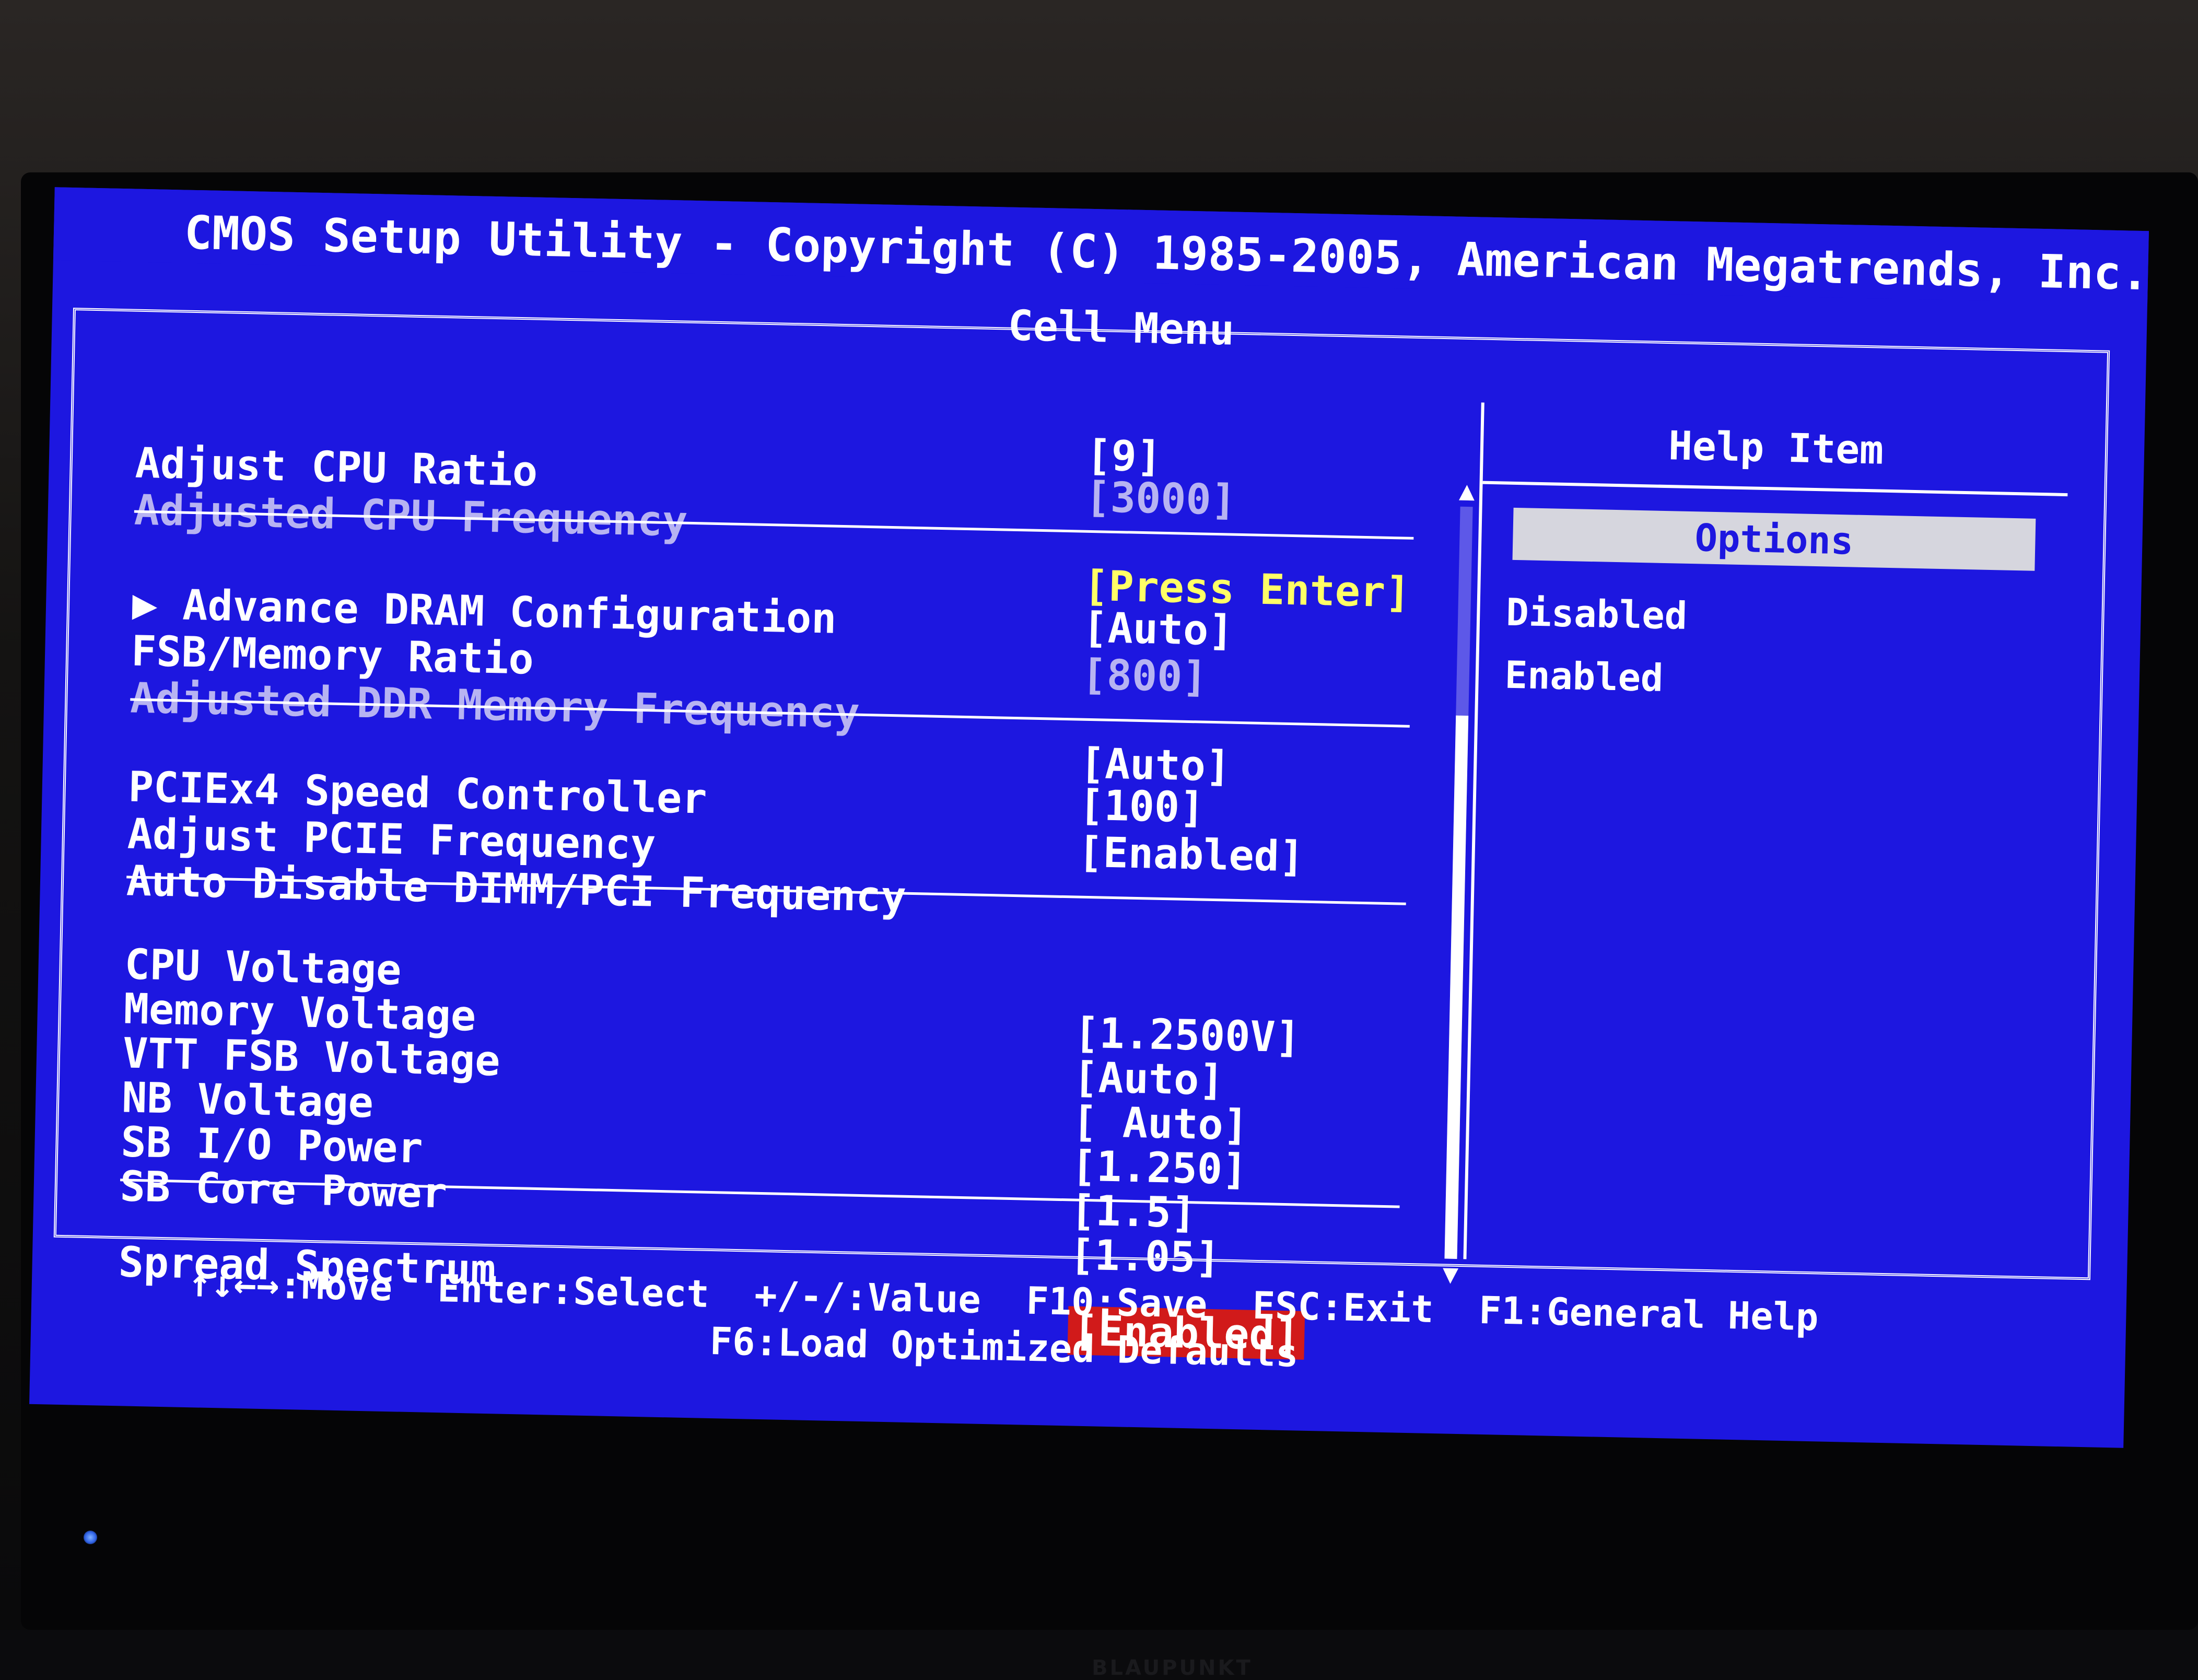 This screenshot has height=1680, width=2198. I want to click on help-divider, so click(1775, 489).